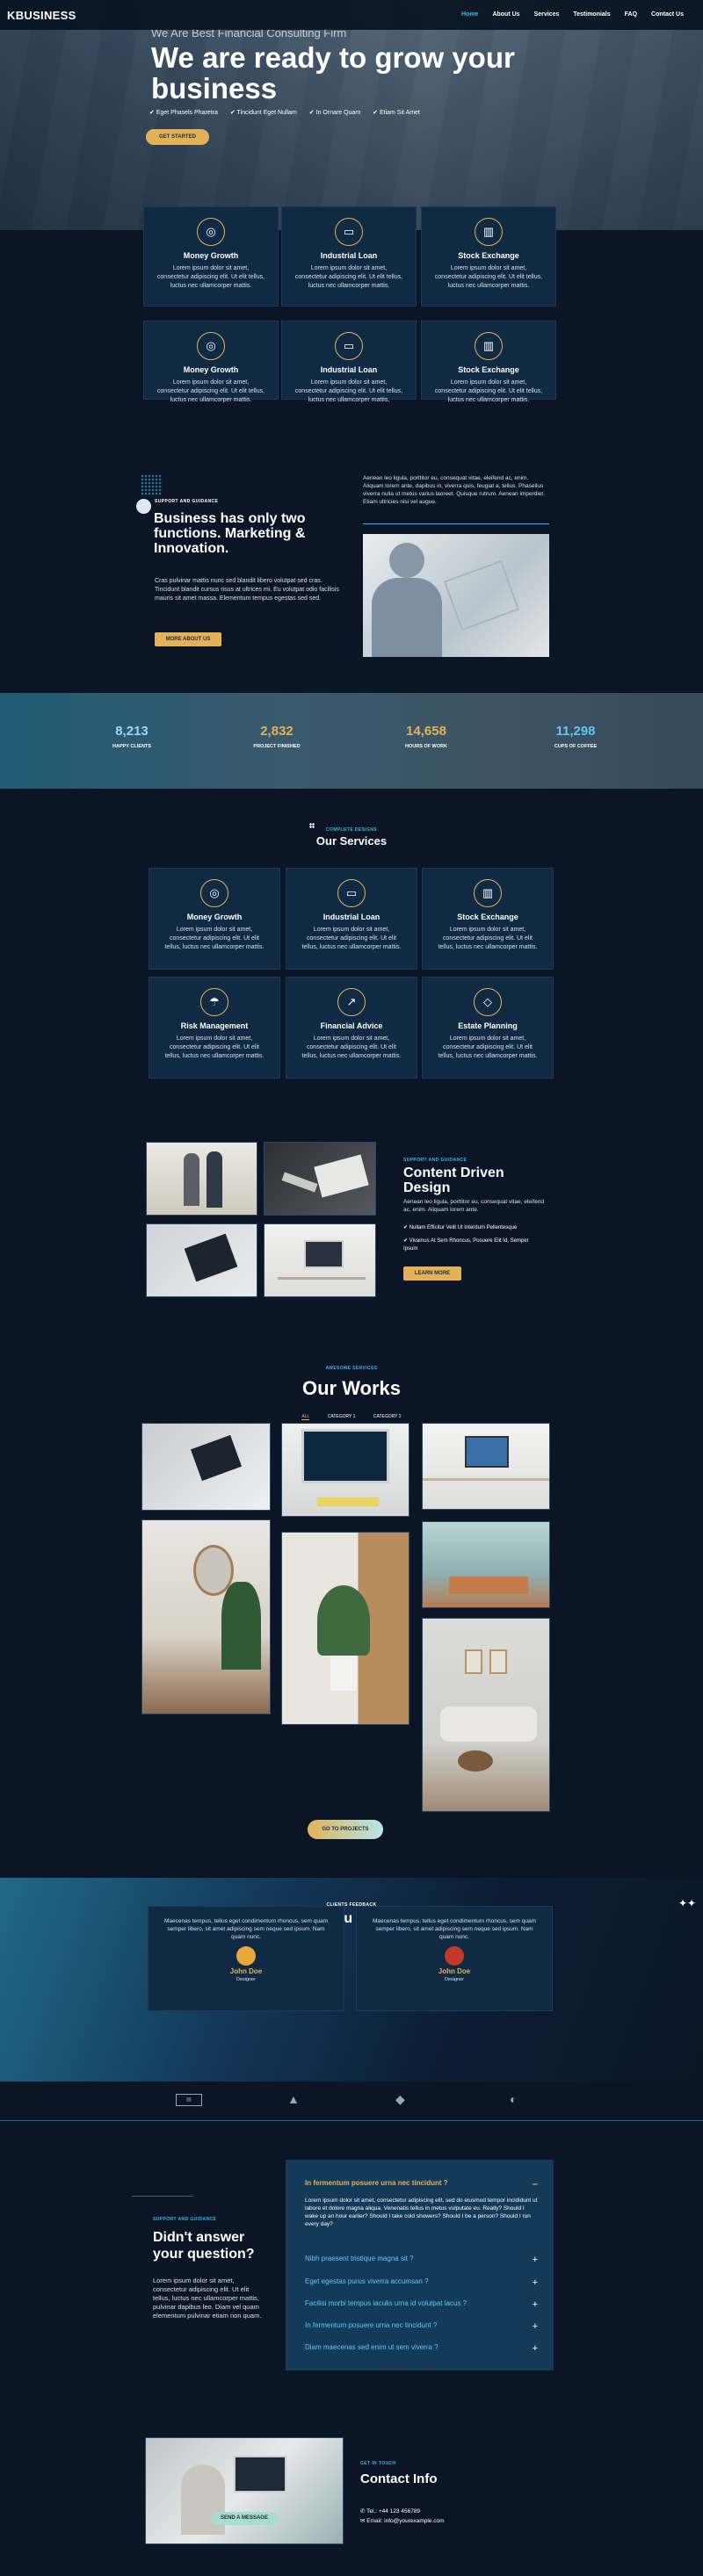  What do you see at coordinates (346, 1829) in the screenshot?
I see `go-to-projects-button: GO TO PROJECTS` at bounding box center [346, 1829].